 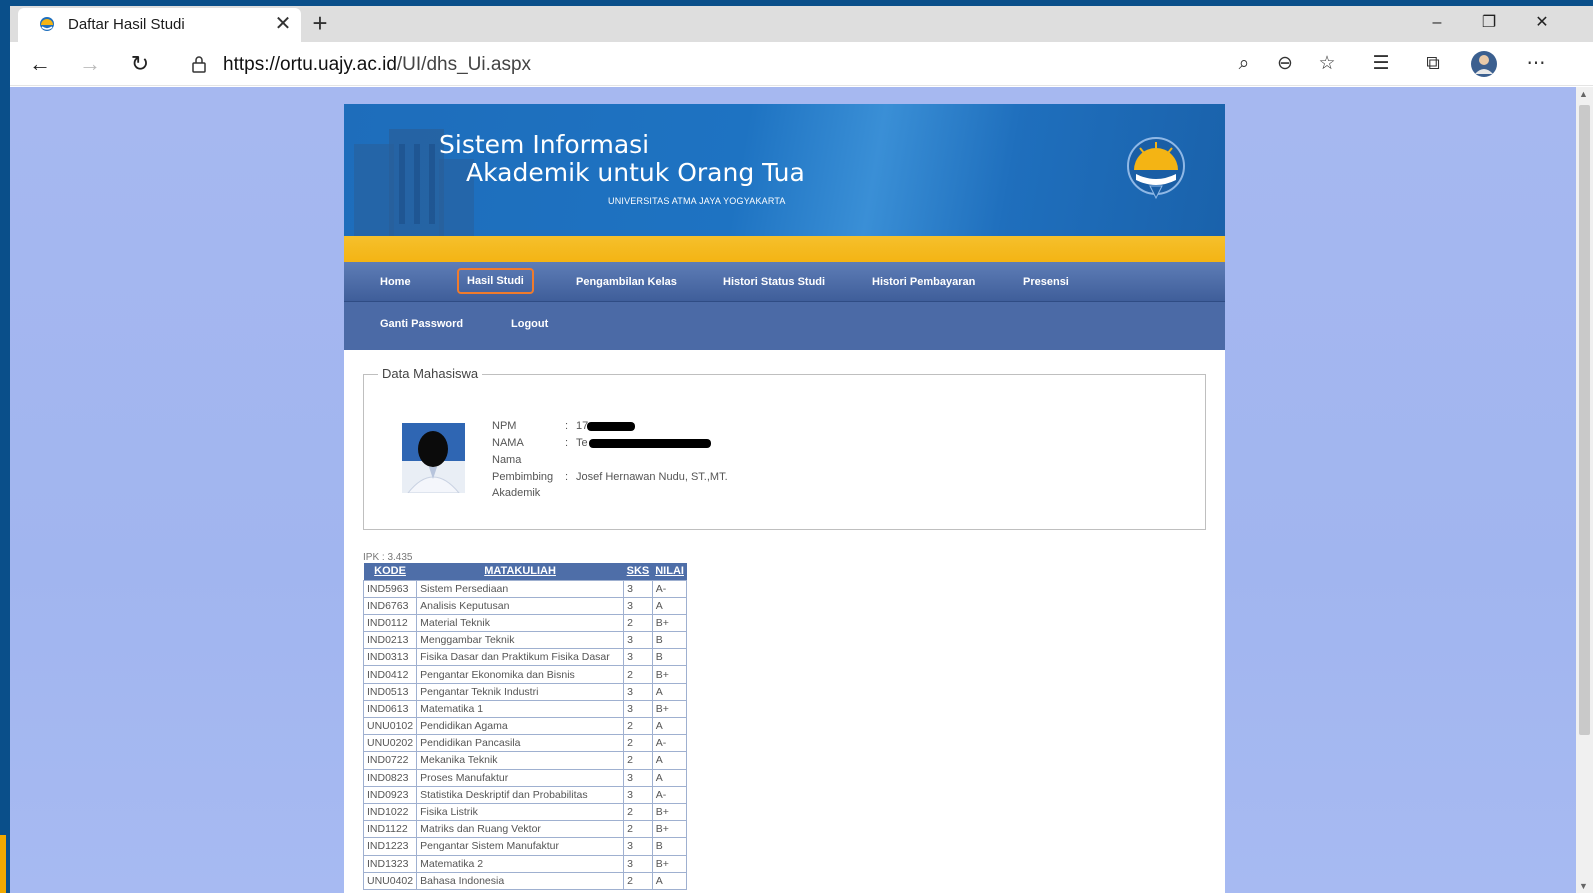 What do you see at coordinates (516, 493) in the screenshot?
I see `pembimbing-label-line2: Akademik` at bounding box center [516, 493].